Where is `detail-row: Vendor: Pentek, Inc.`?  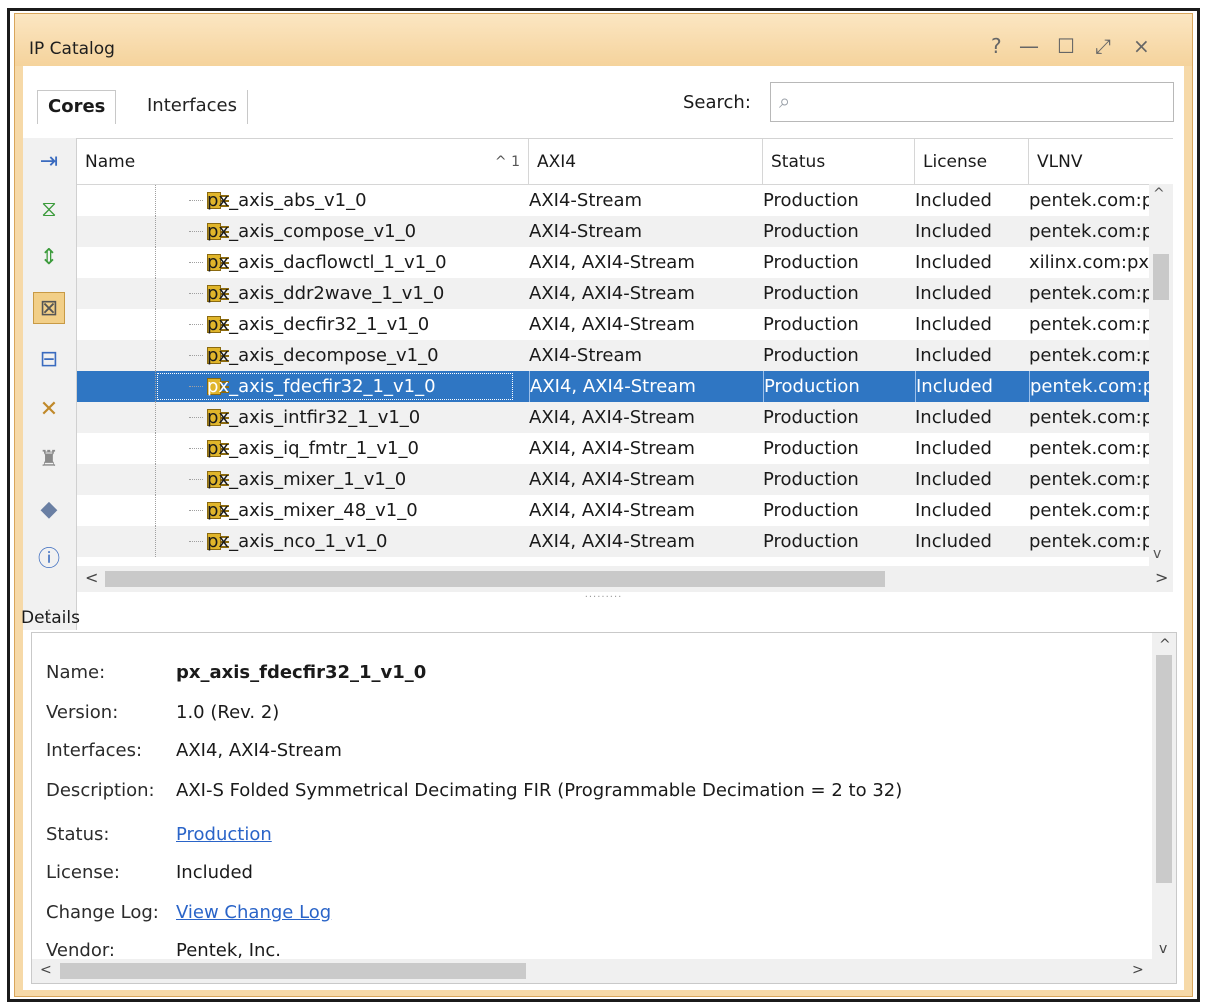
detail-row: Vendor: Pentek, Inc. is located at coordinates (163, 951).